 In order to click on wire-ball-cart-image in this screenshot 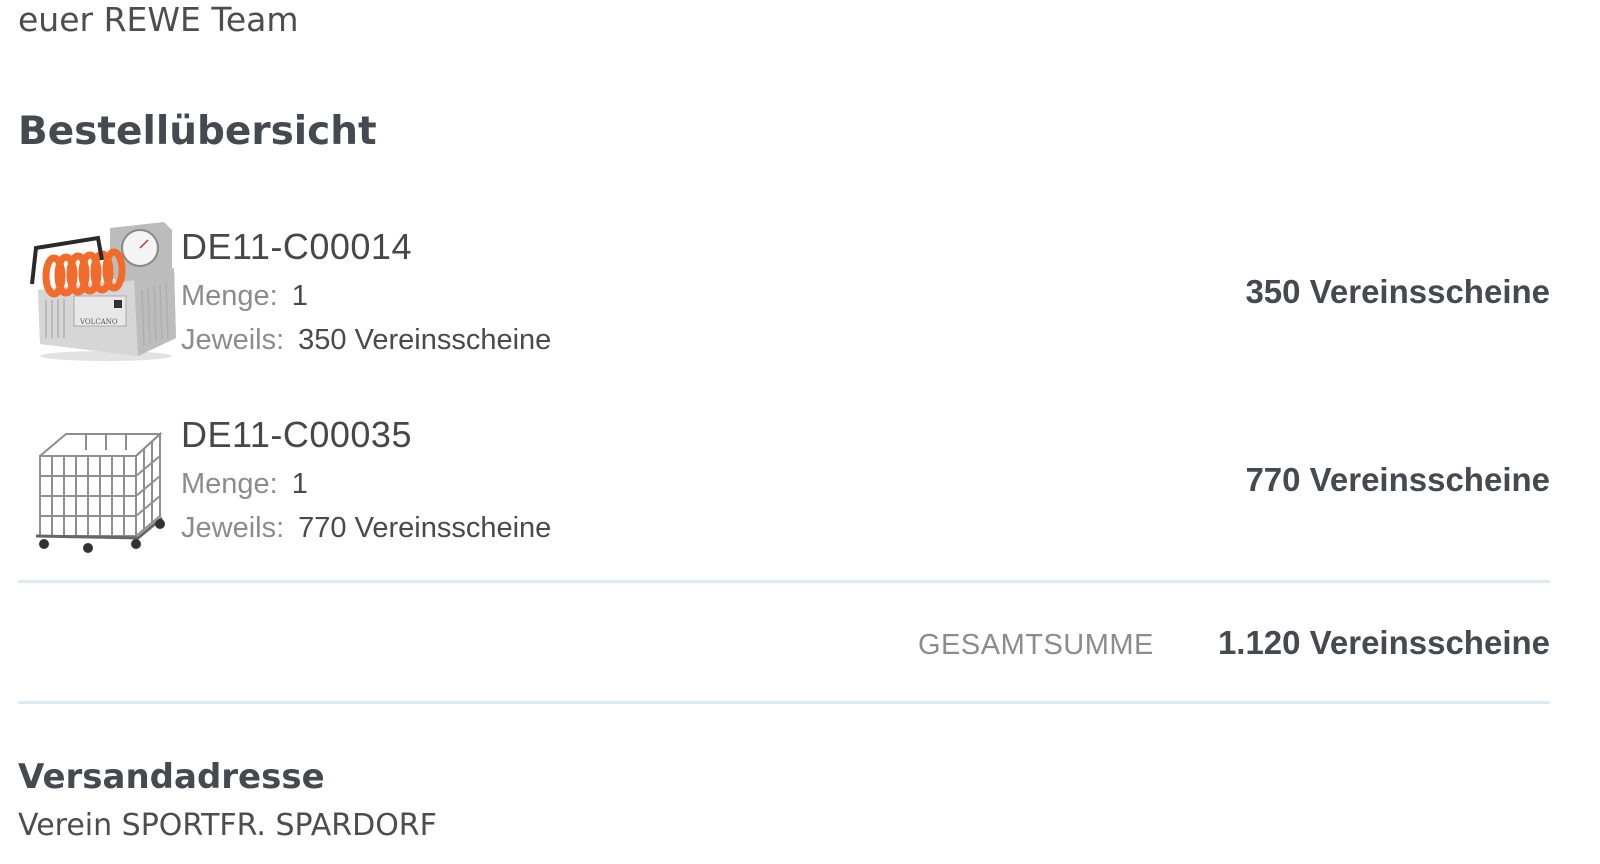, I will do `click(101, 492)`.